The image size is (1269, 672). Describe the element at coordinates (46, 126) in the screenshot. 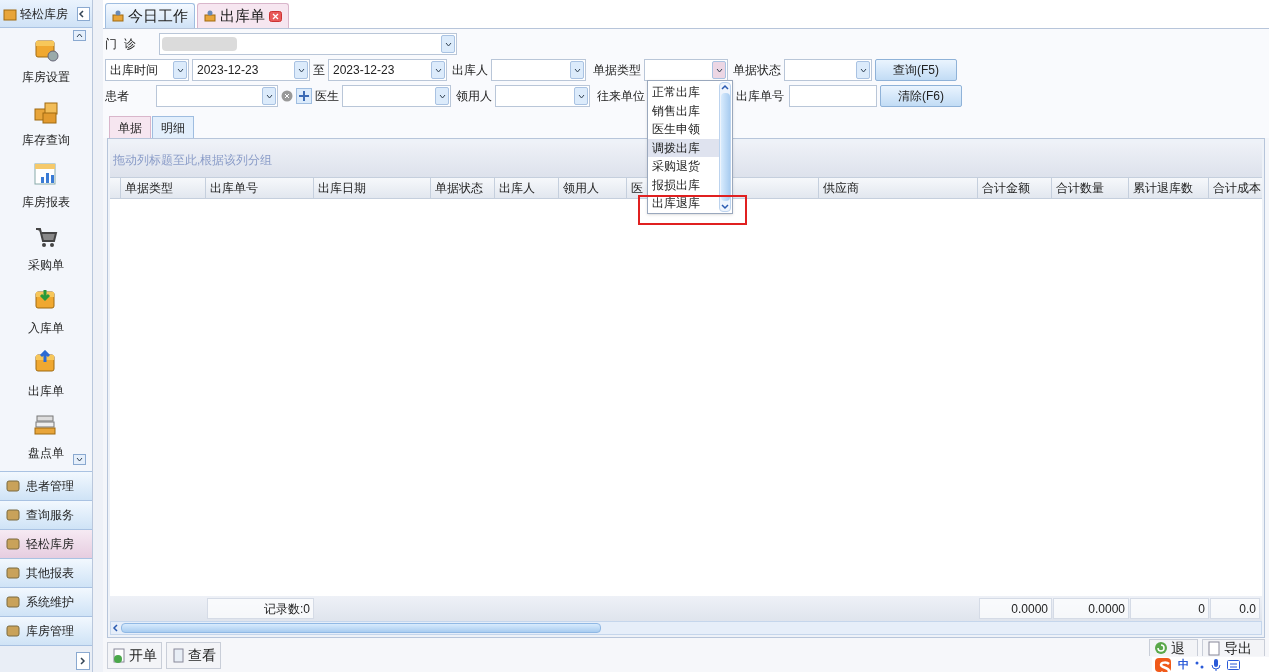

I see `module-button: 库存查询` at that location.